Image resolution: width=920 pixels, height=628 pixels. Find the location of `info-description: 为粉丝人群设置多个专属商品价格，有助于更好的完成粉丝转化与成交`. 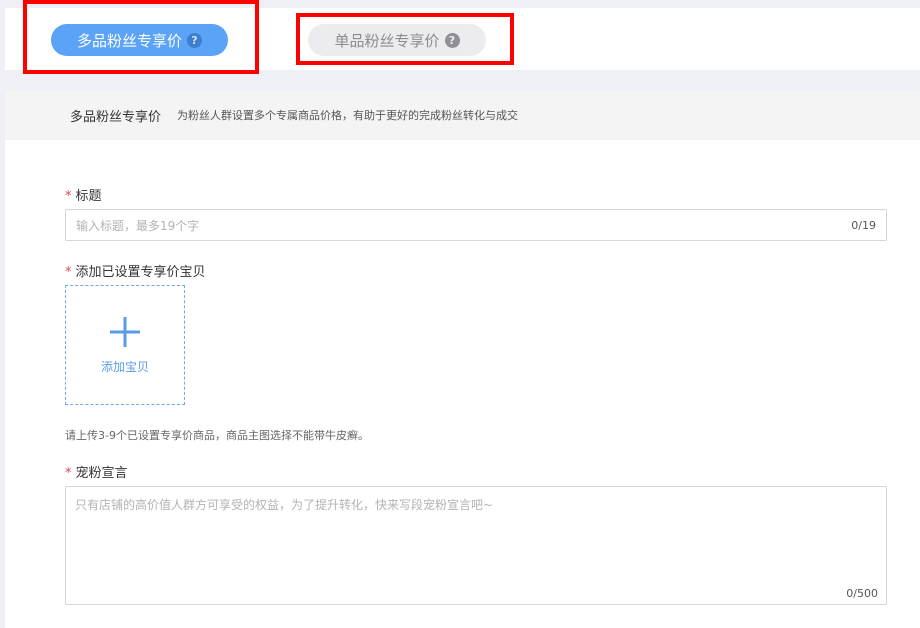

info-description: 为粉丝人群设置多个专属商品价格，有助于更好的完成粉丝转化与成交 is located at coordinates (348, 115).